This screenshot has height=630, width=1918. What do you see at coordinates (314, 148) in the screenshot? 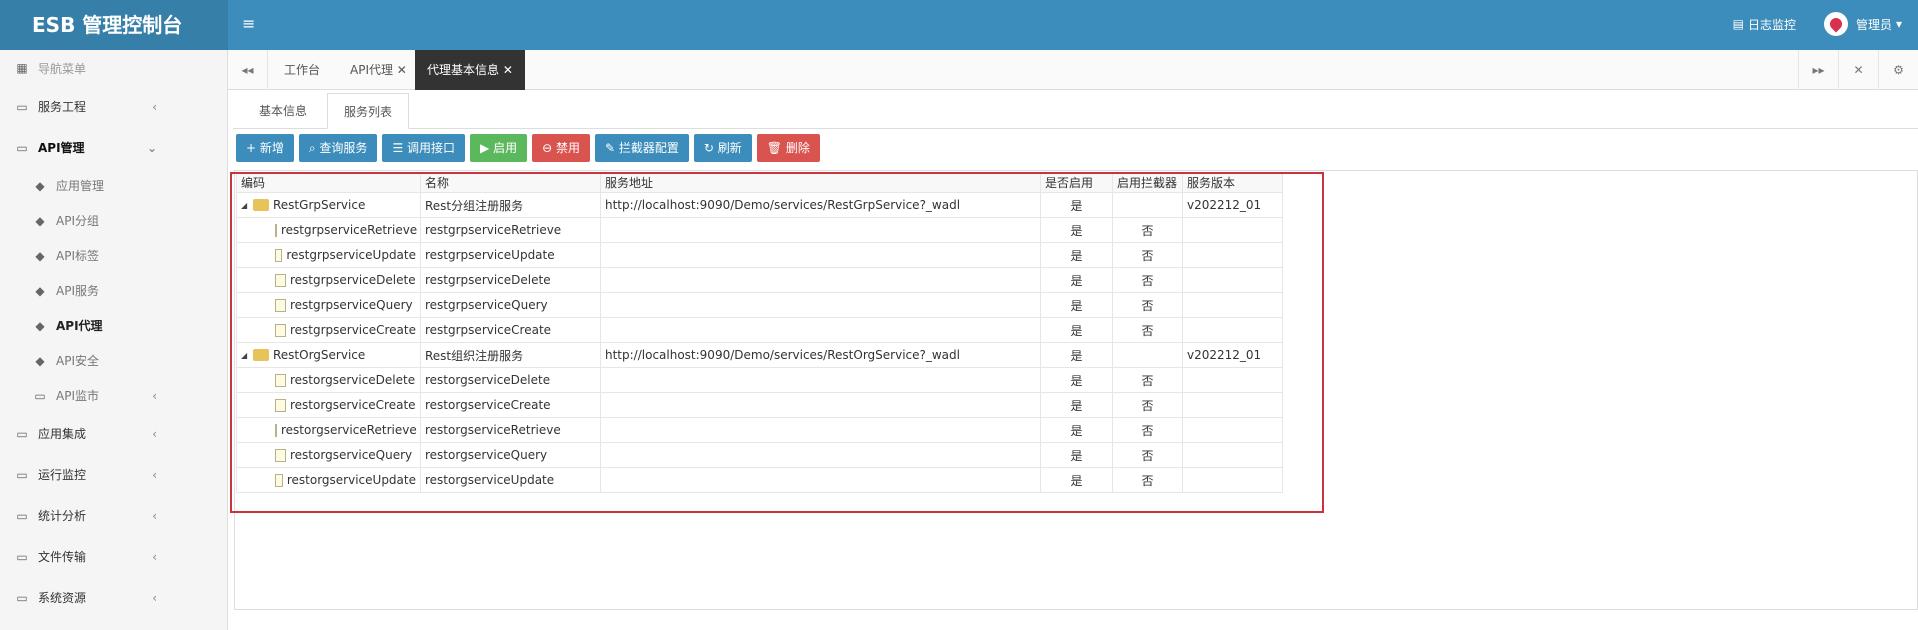
I see `search-icon: ⌕` at bounding box center [314, 148].